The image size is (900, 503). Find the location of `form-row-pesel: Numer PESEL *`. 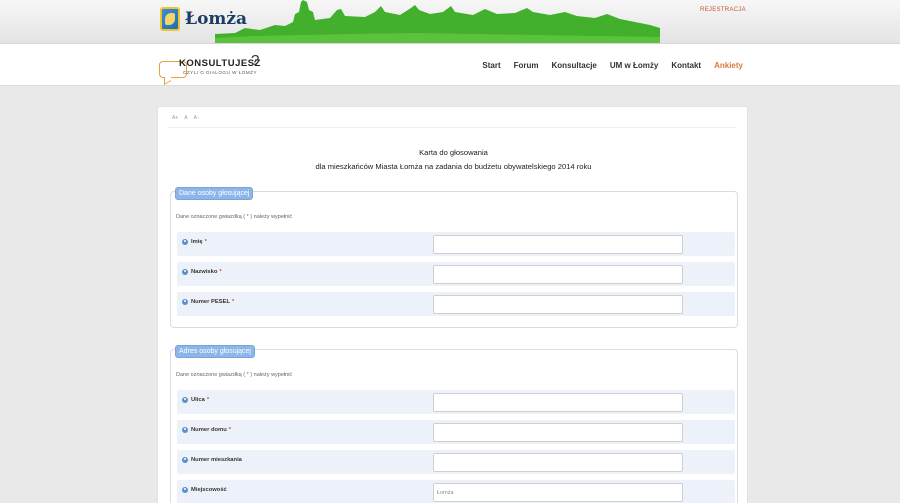

form-row-pesel: Numer PESEL * is located at coordinates (456, 304).